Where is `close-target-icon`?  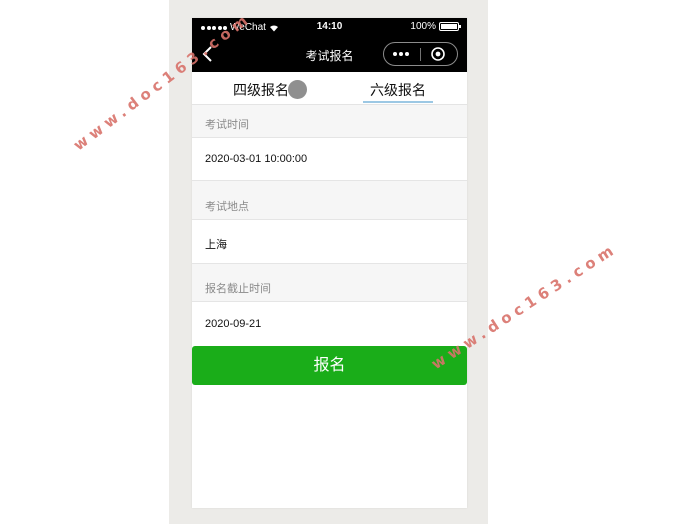
close-target-icon is located at coordinates (438, 54).